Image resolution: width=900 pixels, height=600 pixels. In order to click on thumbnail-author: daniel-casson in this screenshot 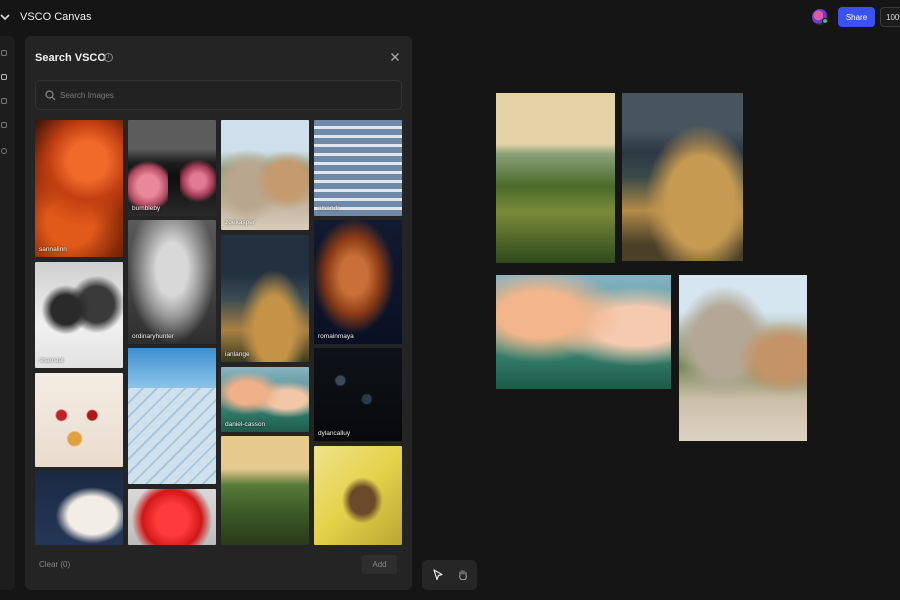, I will do `click(245, 424)`.